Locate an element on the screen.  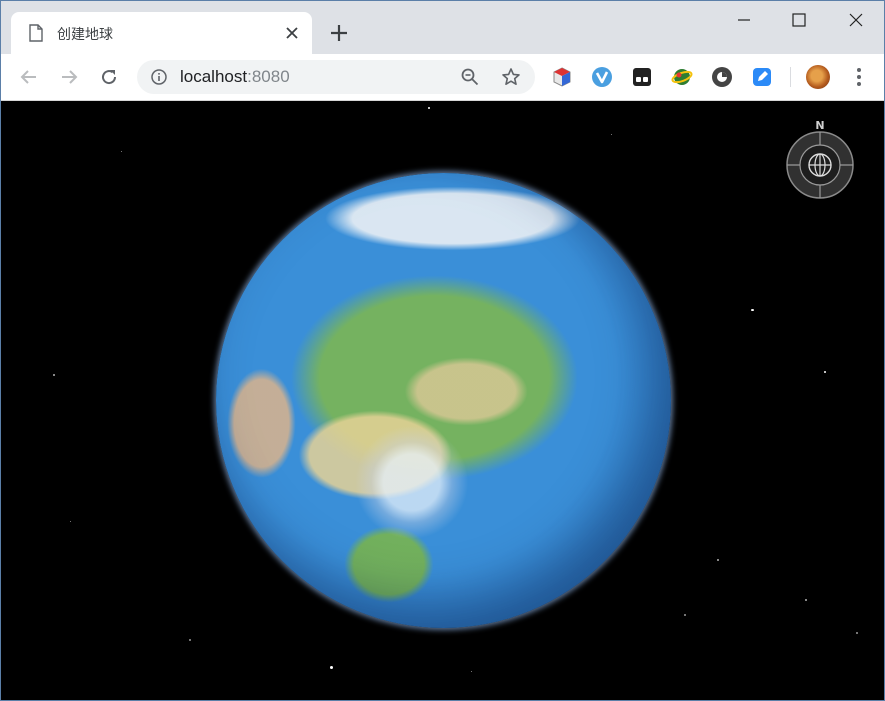
url-text: localhost:8080 is located at coordinates (235, 77).